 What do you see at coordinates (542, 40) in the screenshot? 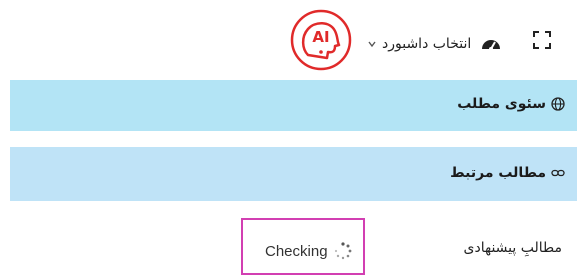
I see `fullscreen-icon` at bounding box center [542, 40].